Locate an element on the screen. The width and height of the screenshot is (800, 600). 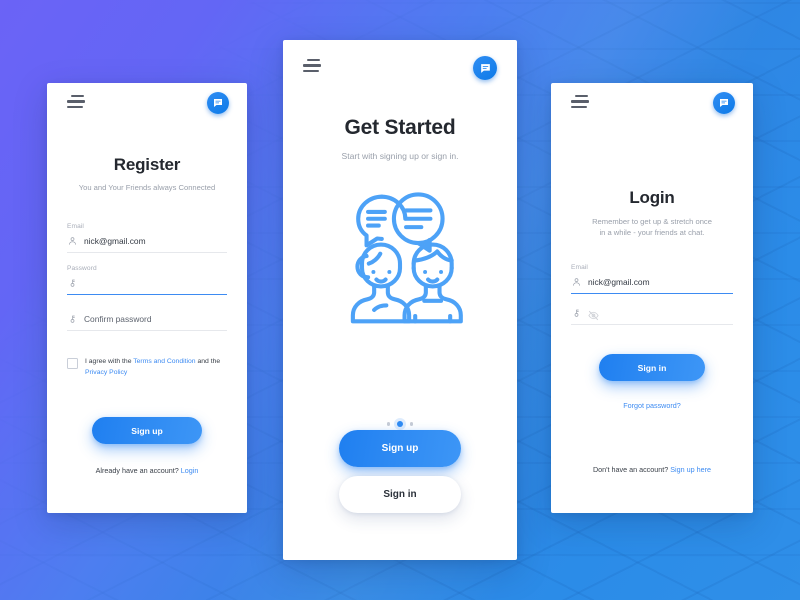
confirm-password-field: Confirm password is located at coordinates (147, 322).